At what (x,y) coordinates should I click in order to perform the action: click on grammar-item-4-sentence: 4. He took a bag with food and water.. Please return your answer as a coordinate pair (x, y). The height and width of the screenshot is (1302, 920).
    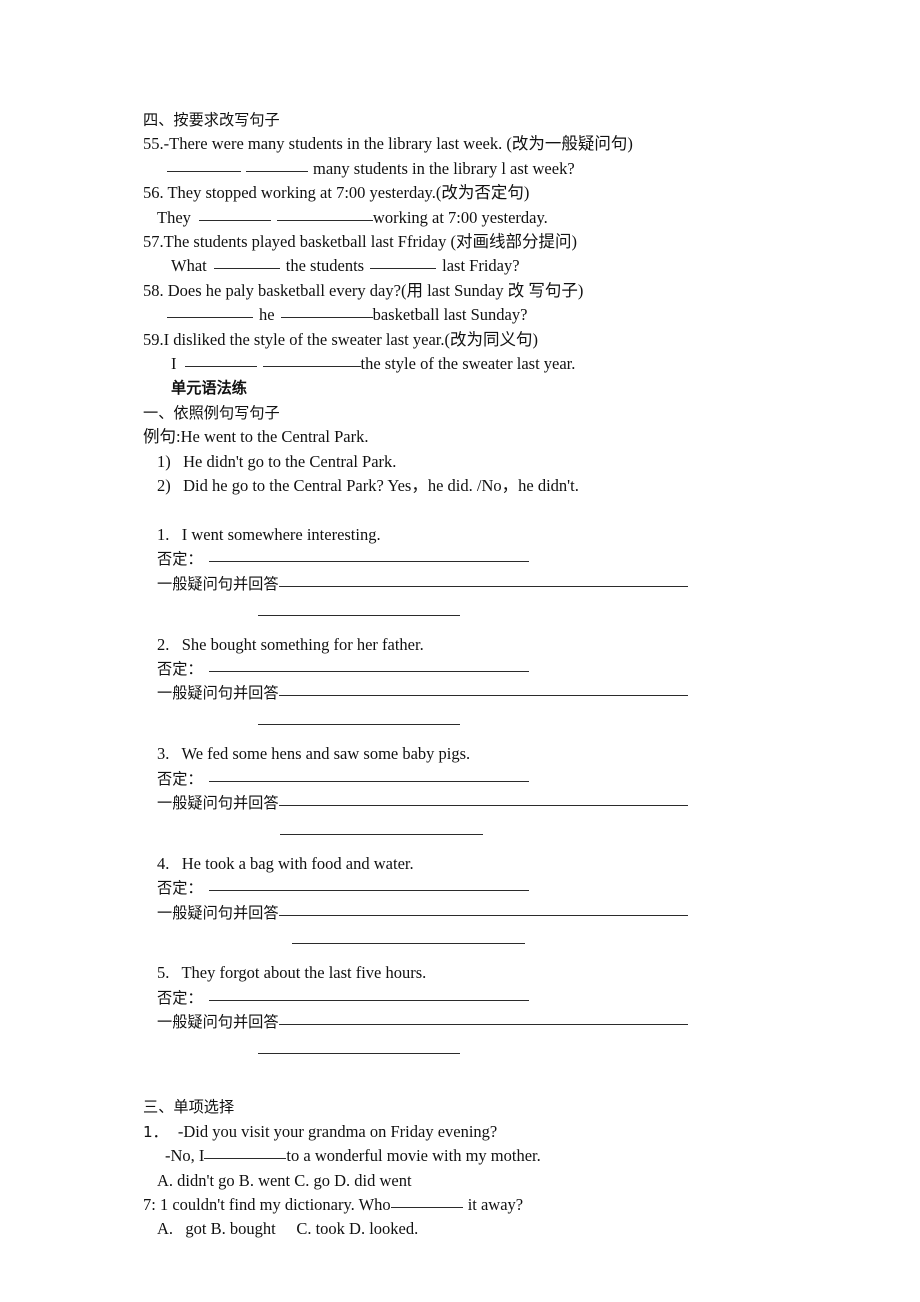
    Looking at the image, I should click on (285, 863).